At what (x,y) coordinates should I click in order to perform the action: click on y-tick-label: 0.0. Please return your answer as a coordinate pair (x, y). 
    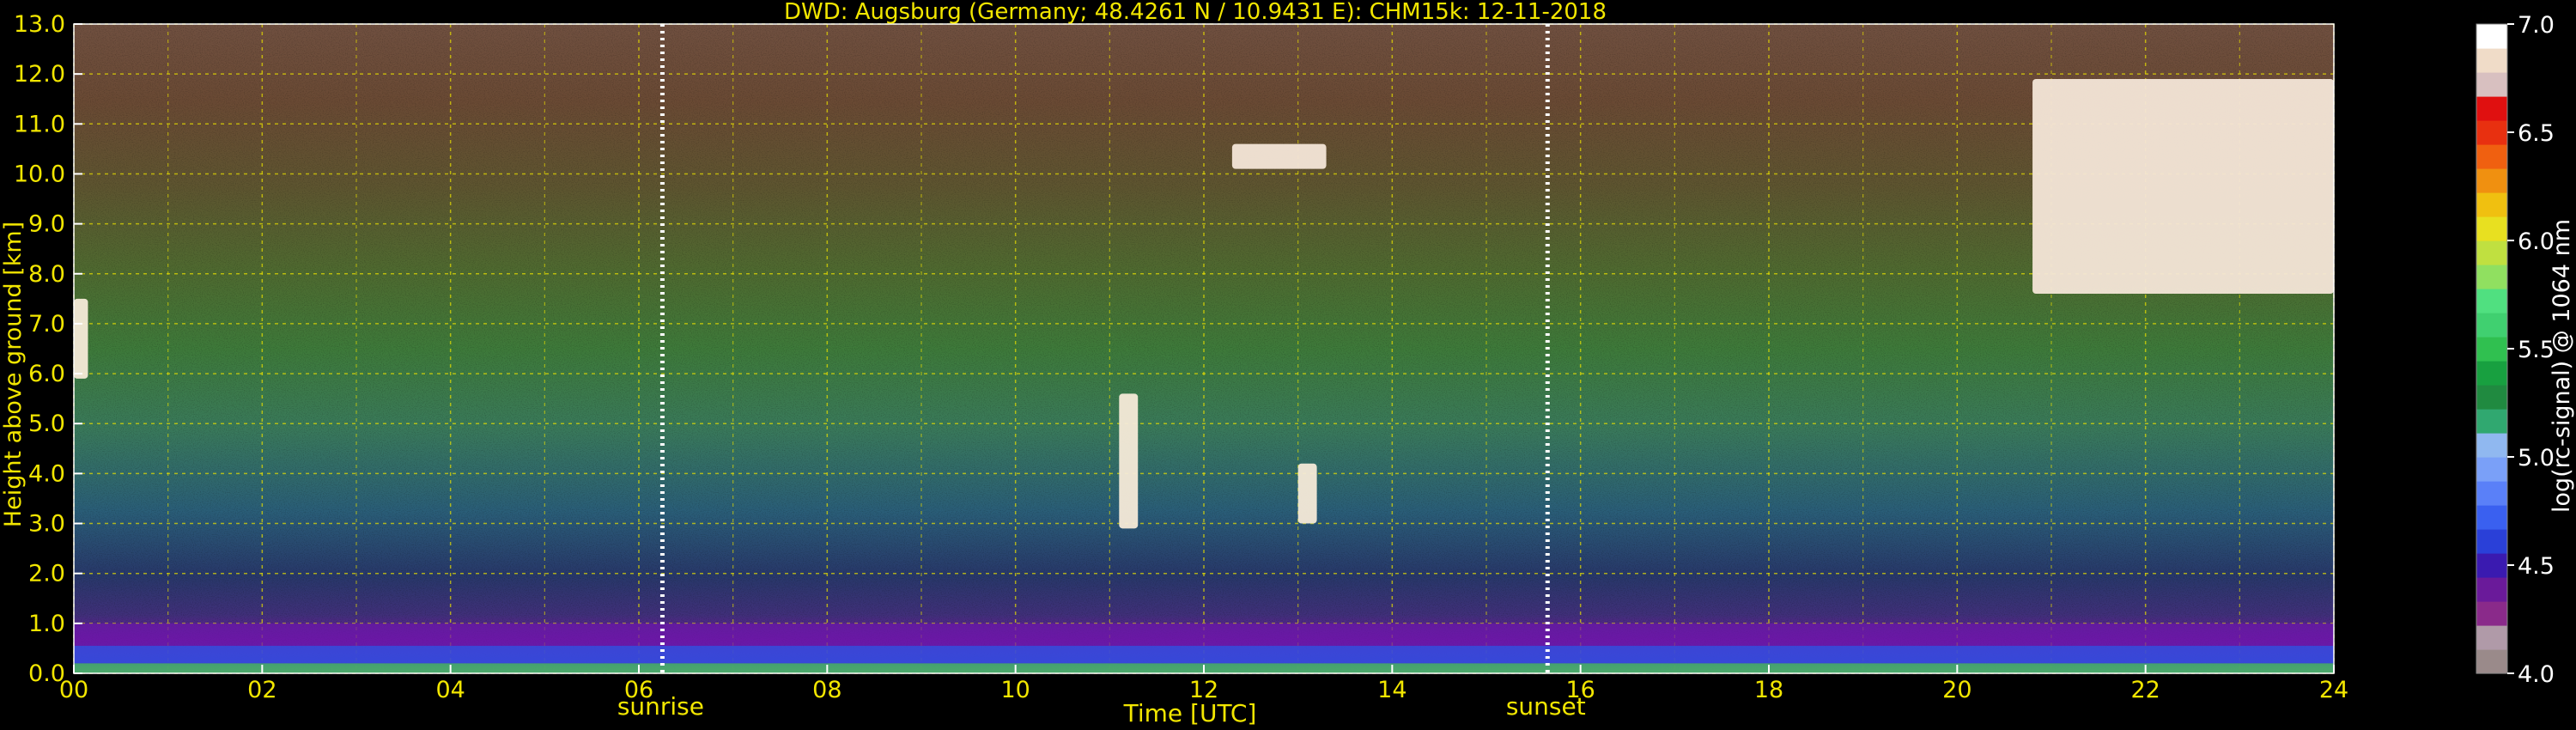
    Looking at the image, I should click on (46, 673).